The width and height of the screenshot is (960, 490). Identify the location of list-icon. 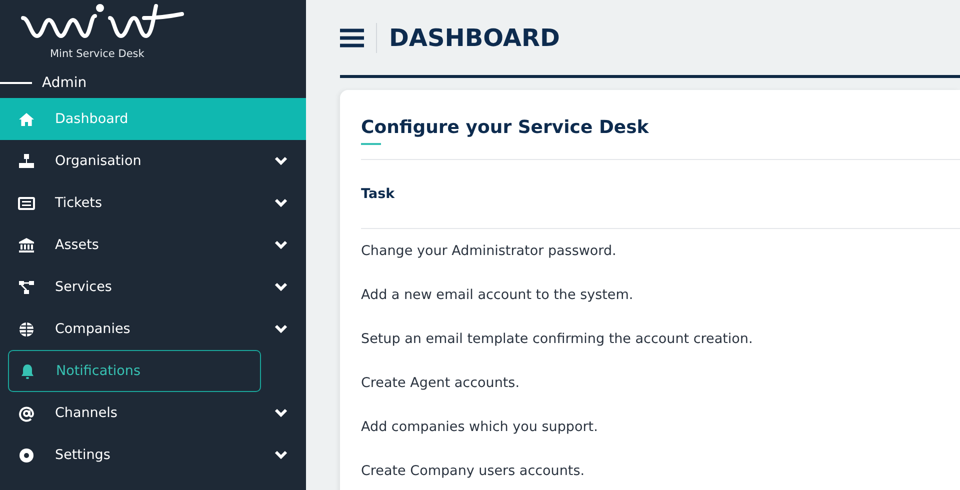
(26, 203).